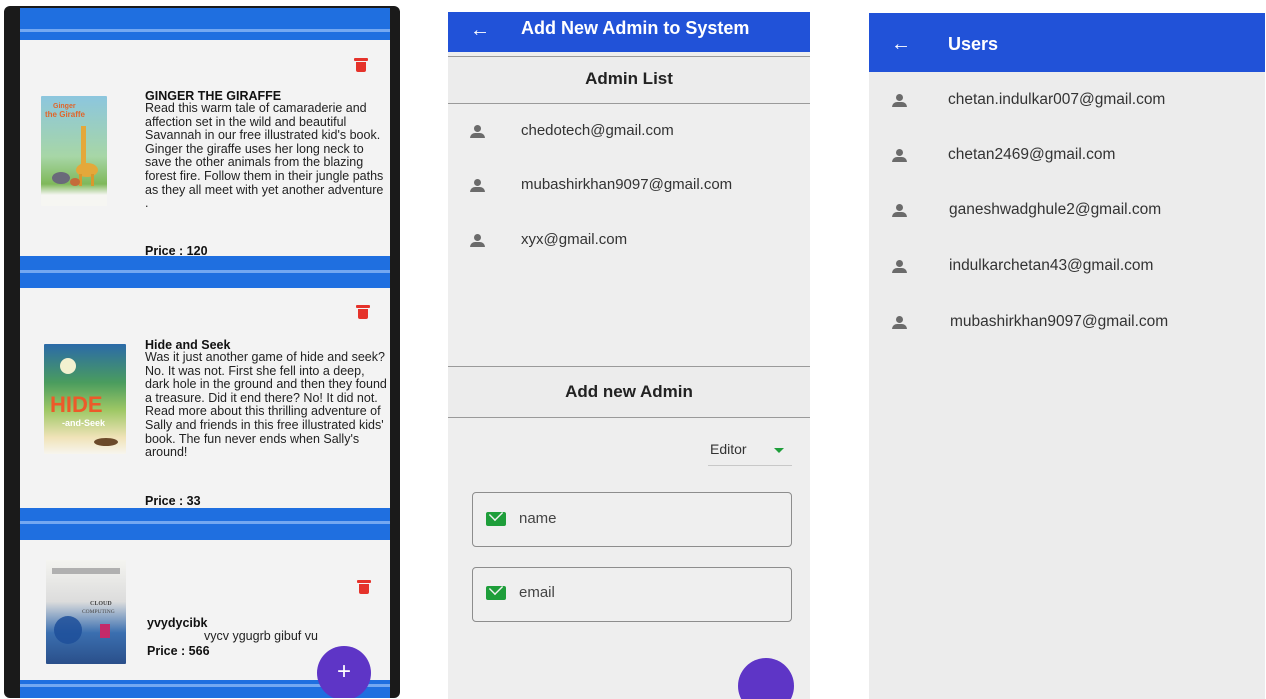 This screenshot has height=699, width=1266. I want to click on plus-icon: +, so click(343, 671).